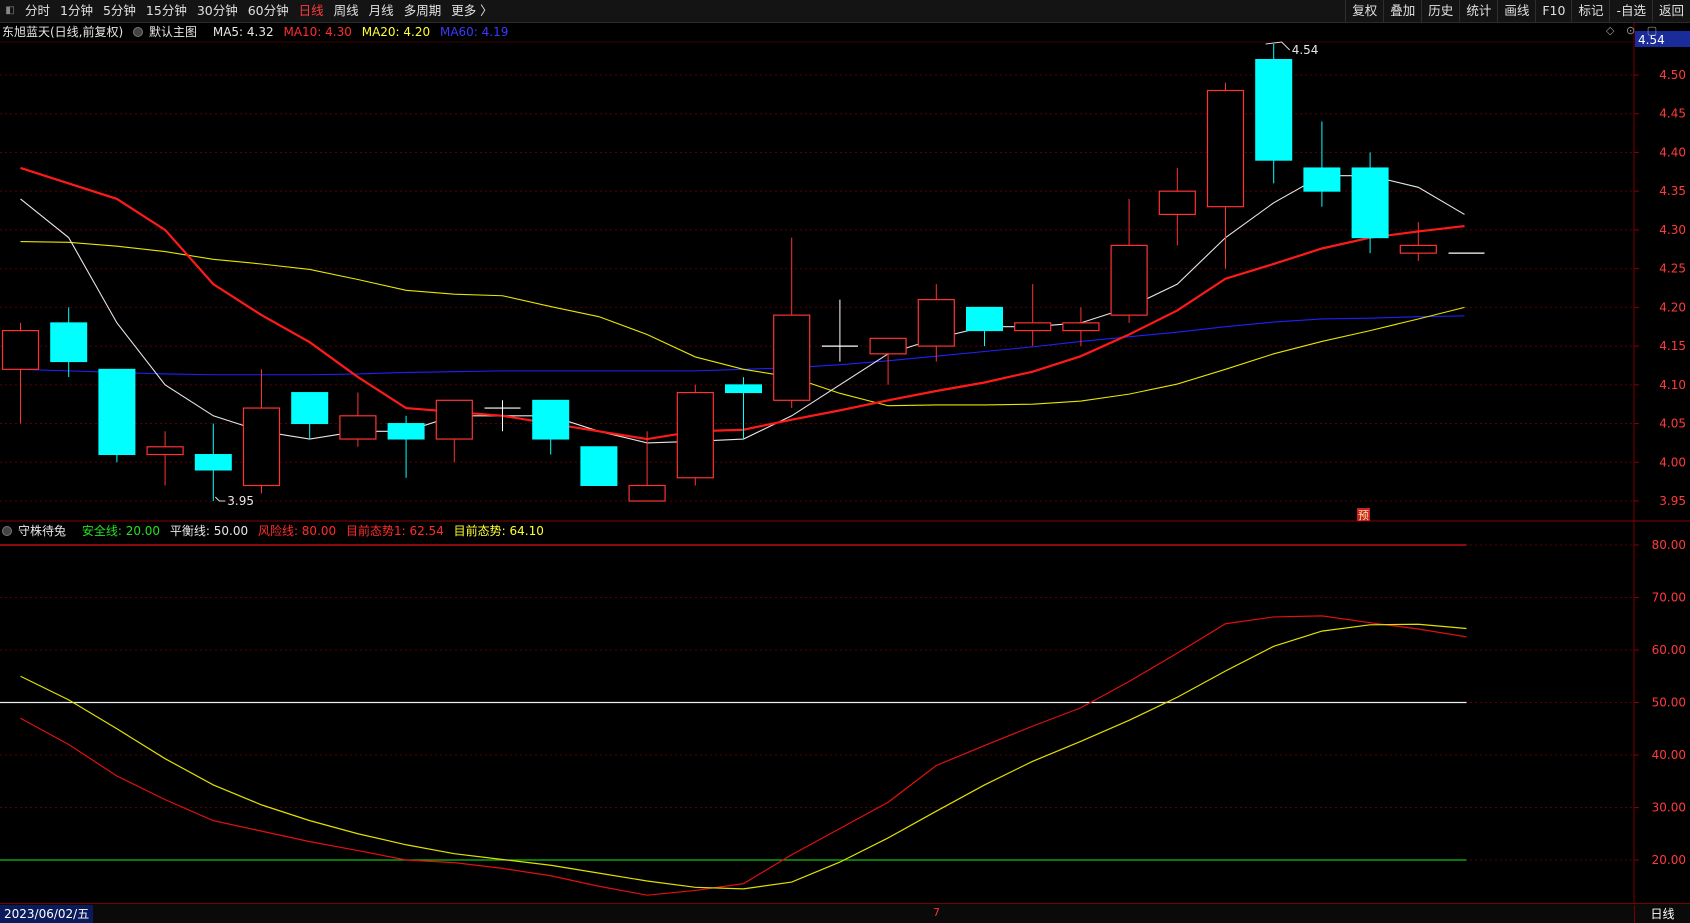 Image resolution: width=1690 pixels, height=923 pixels. I want to click on chart-header-icons: ◇ ⊙ ▢, so click(1627, 32).